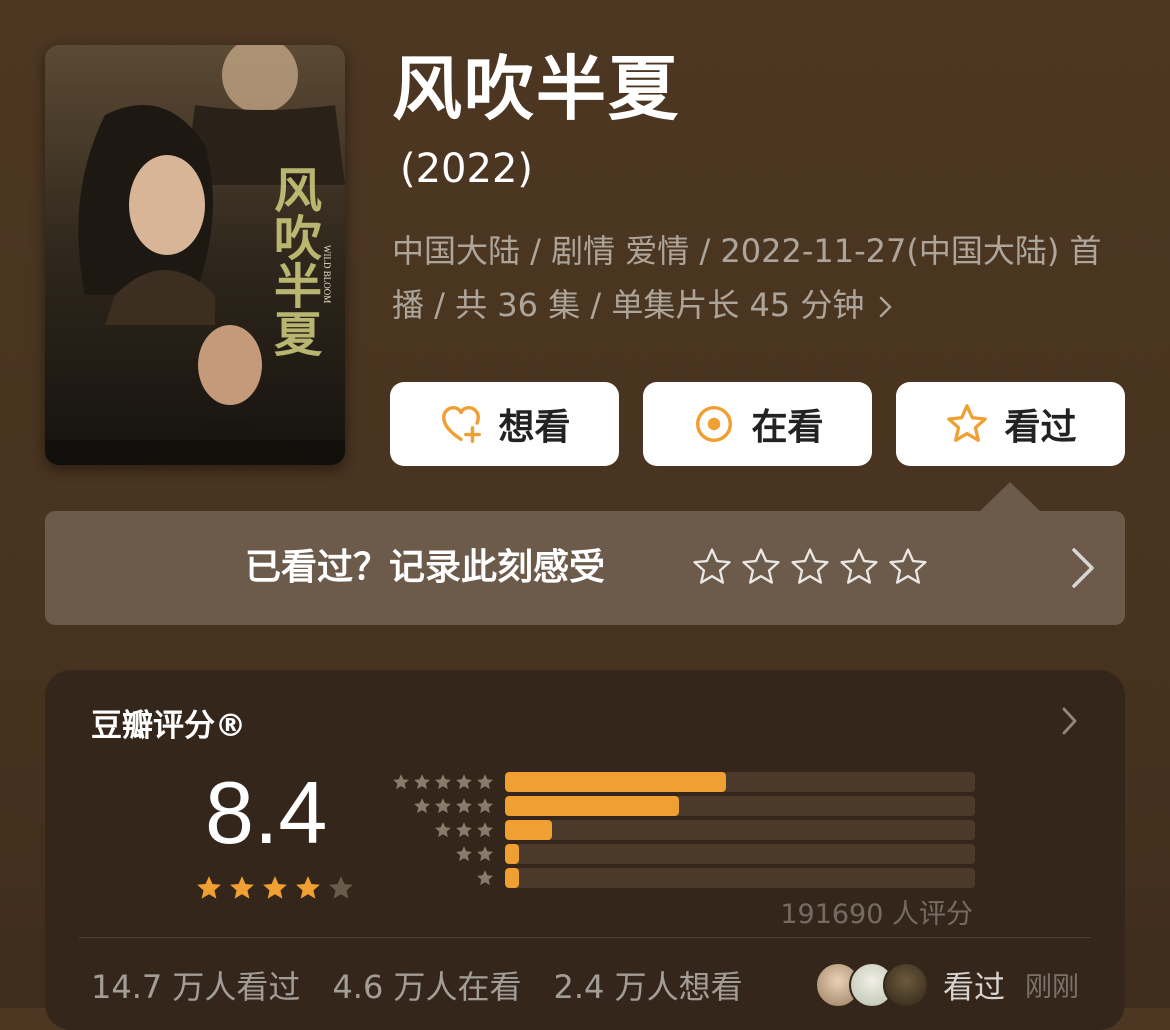 The width and height of the screenshot is (1170, 1030). What do you see at coordinates (467, 169) in the screenshot?
I see `release-year: (2022)` at bounding box center [467, 169].